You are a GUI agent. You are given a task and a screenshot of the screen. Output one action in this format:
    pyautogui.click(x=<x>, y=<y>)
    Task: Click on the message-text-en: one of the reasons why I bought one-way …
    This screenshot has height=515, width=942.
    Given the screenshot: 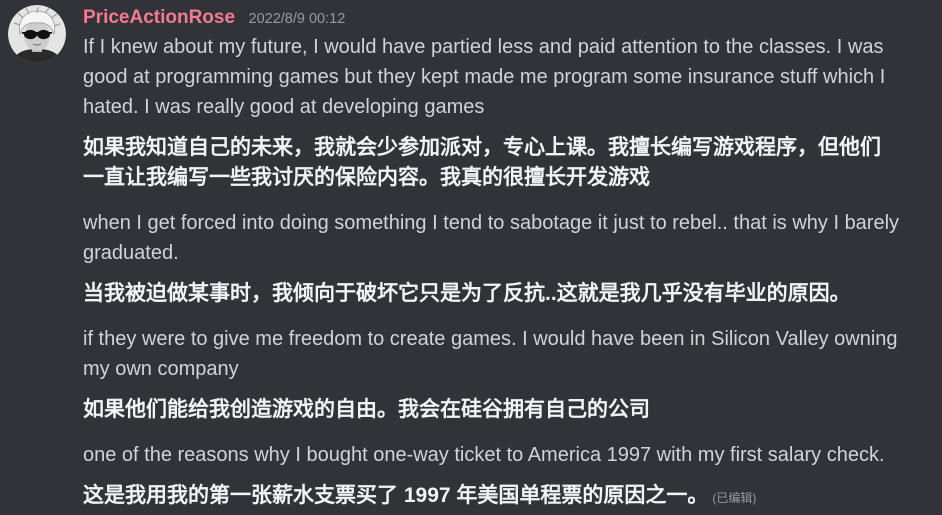 What is the action you would take?
    pyautogui.click(x=484, y=455)
    